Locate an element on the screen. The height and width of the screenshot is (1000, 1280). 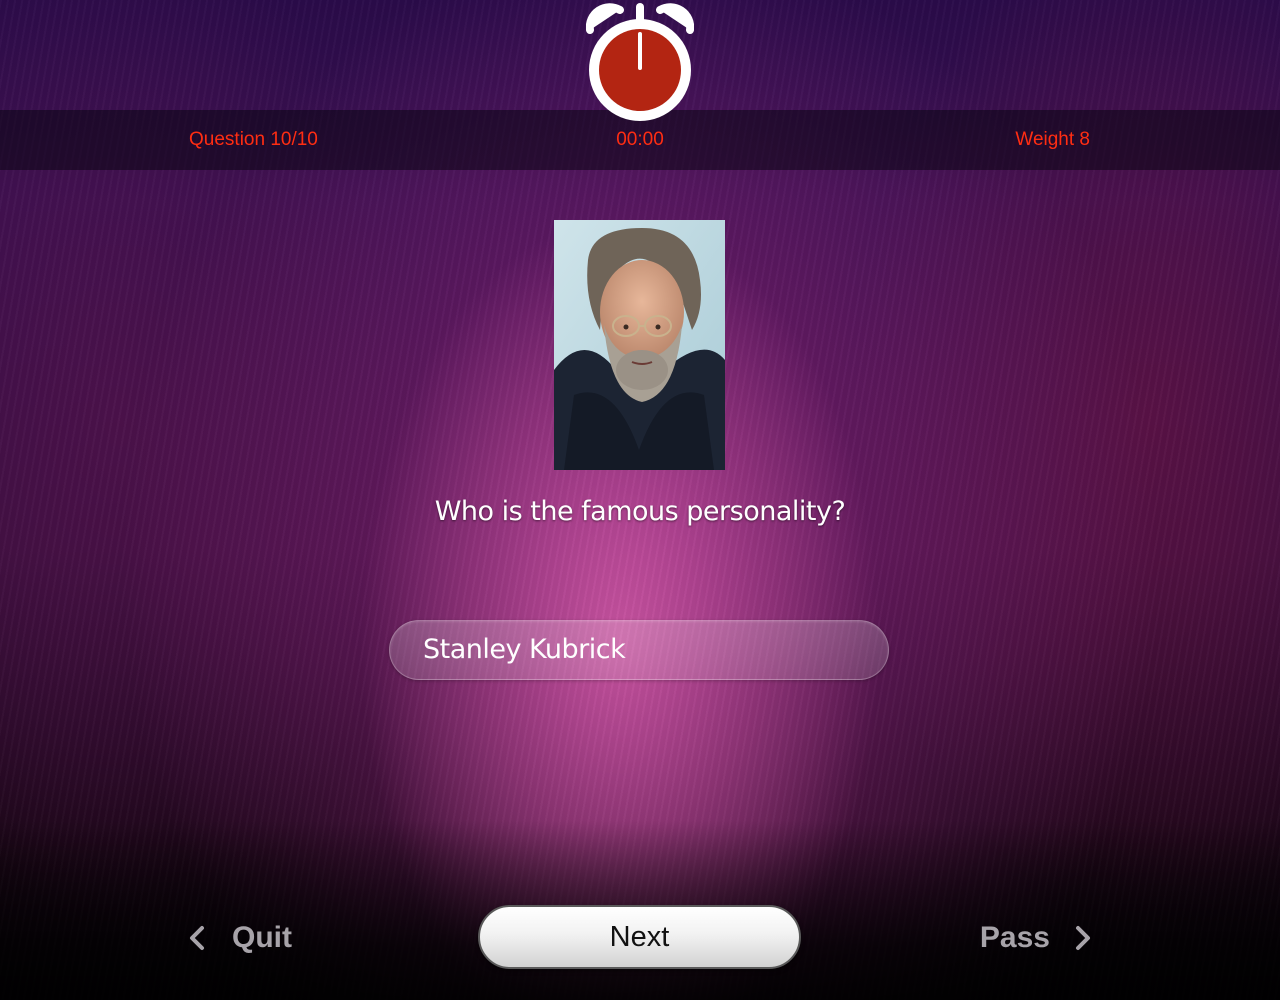
answer-field: Stanley Kubrick is located at coordinates (639, 650).